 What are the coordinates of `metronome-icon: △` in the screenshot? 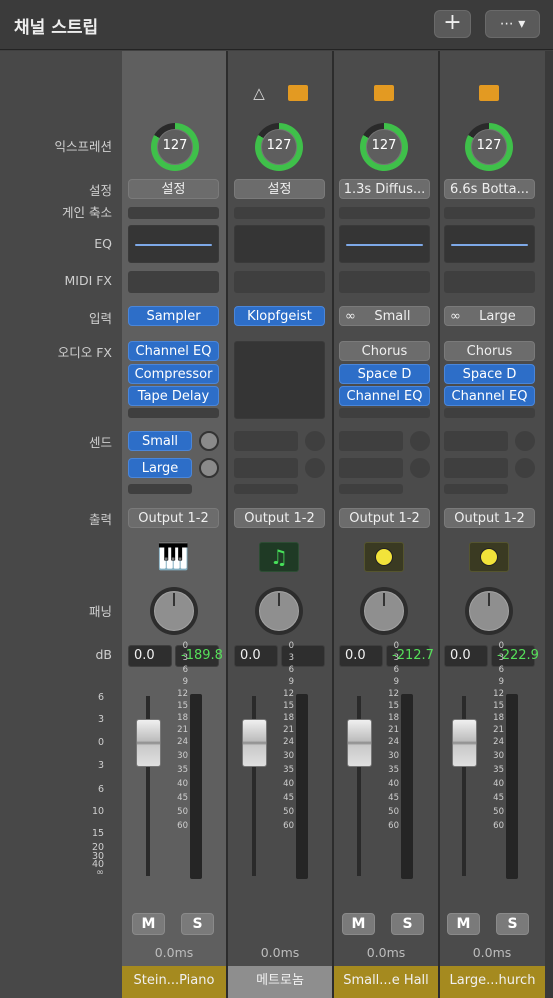 It's located at (259, 93).